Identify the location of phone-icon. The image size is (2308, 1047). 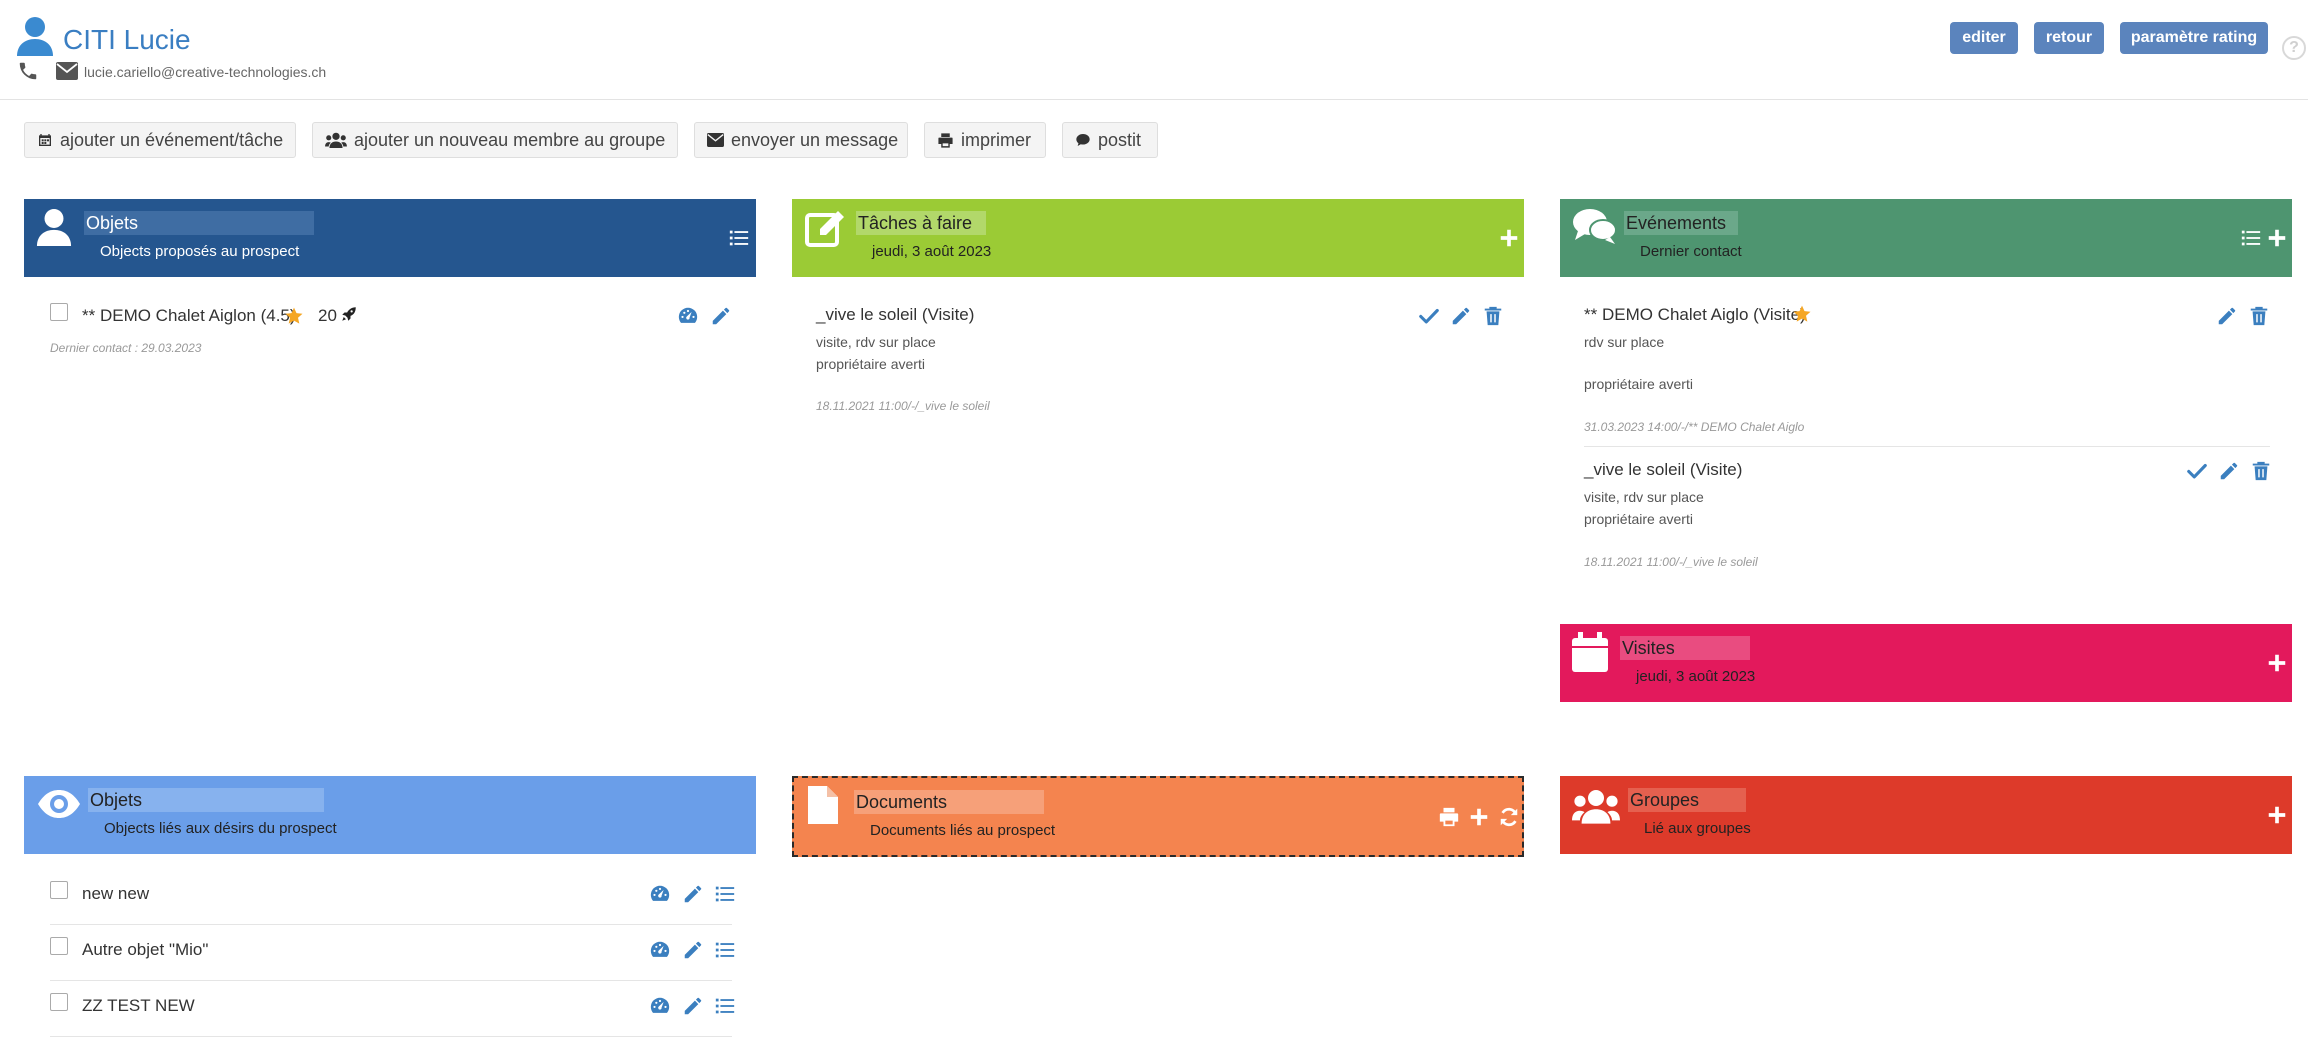
(28, 71).